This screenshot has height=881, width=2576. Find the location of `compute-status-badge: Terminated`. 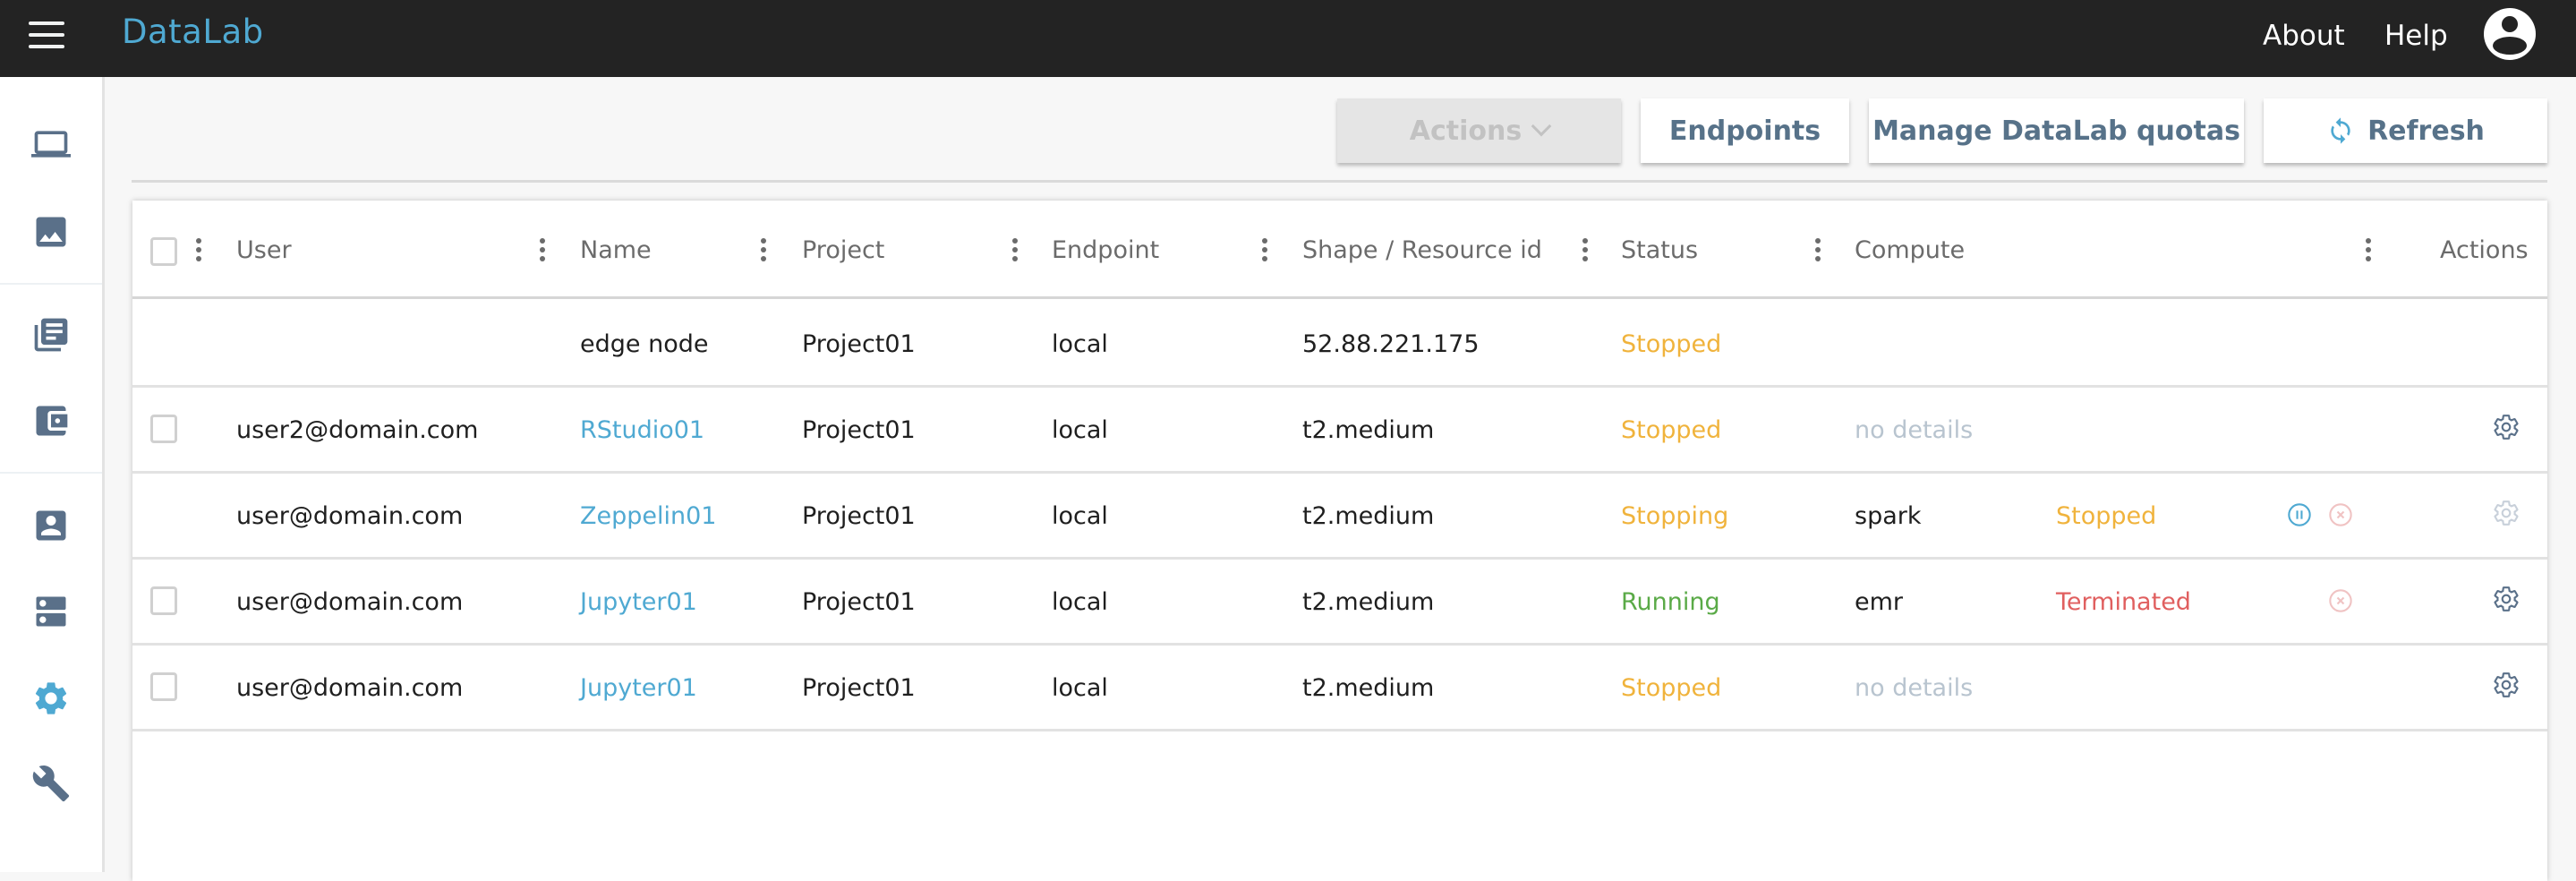

compute-status-badge: Terminated is located at coordinates (2123, 602).